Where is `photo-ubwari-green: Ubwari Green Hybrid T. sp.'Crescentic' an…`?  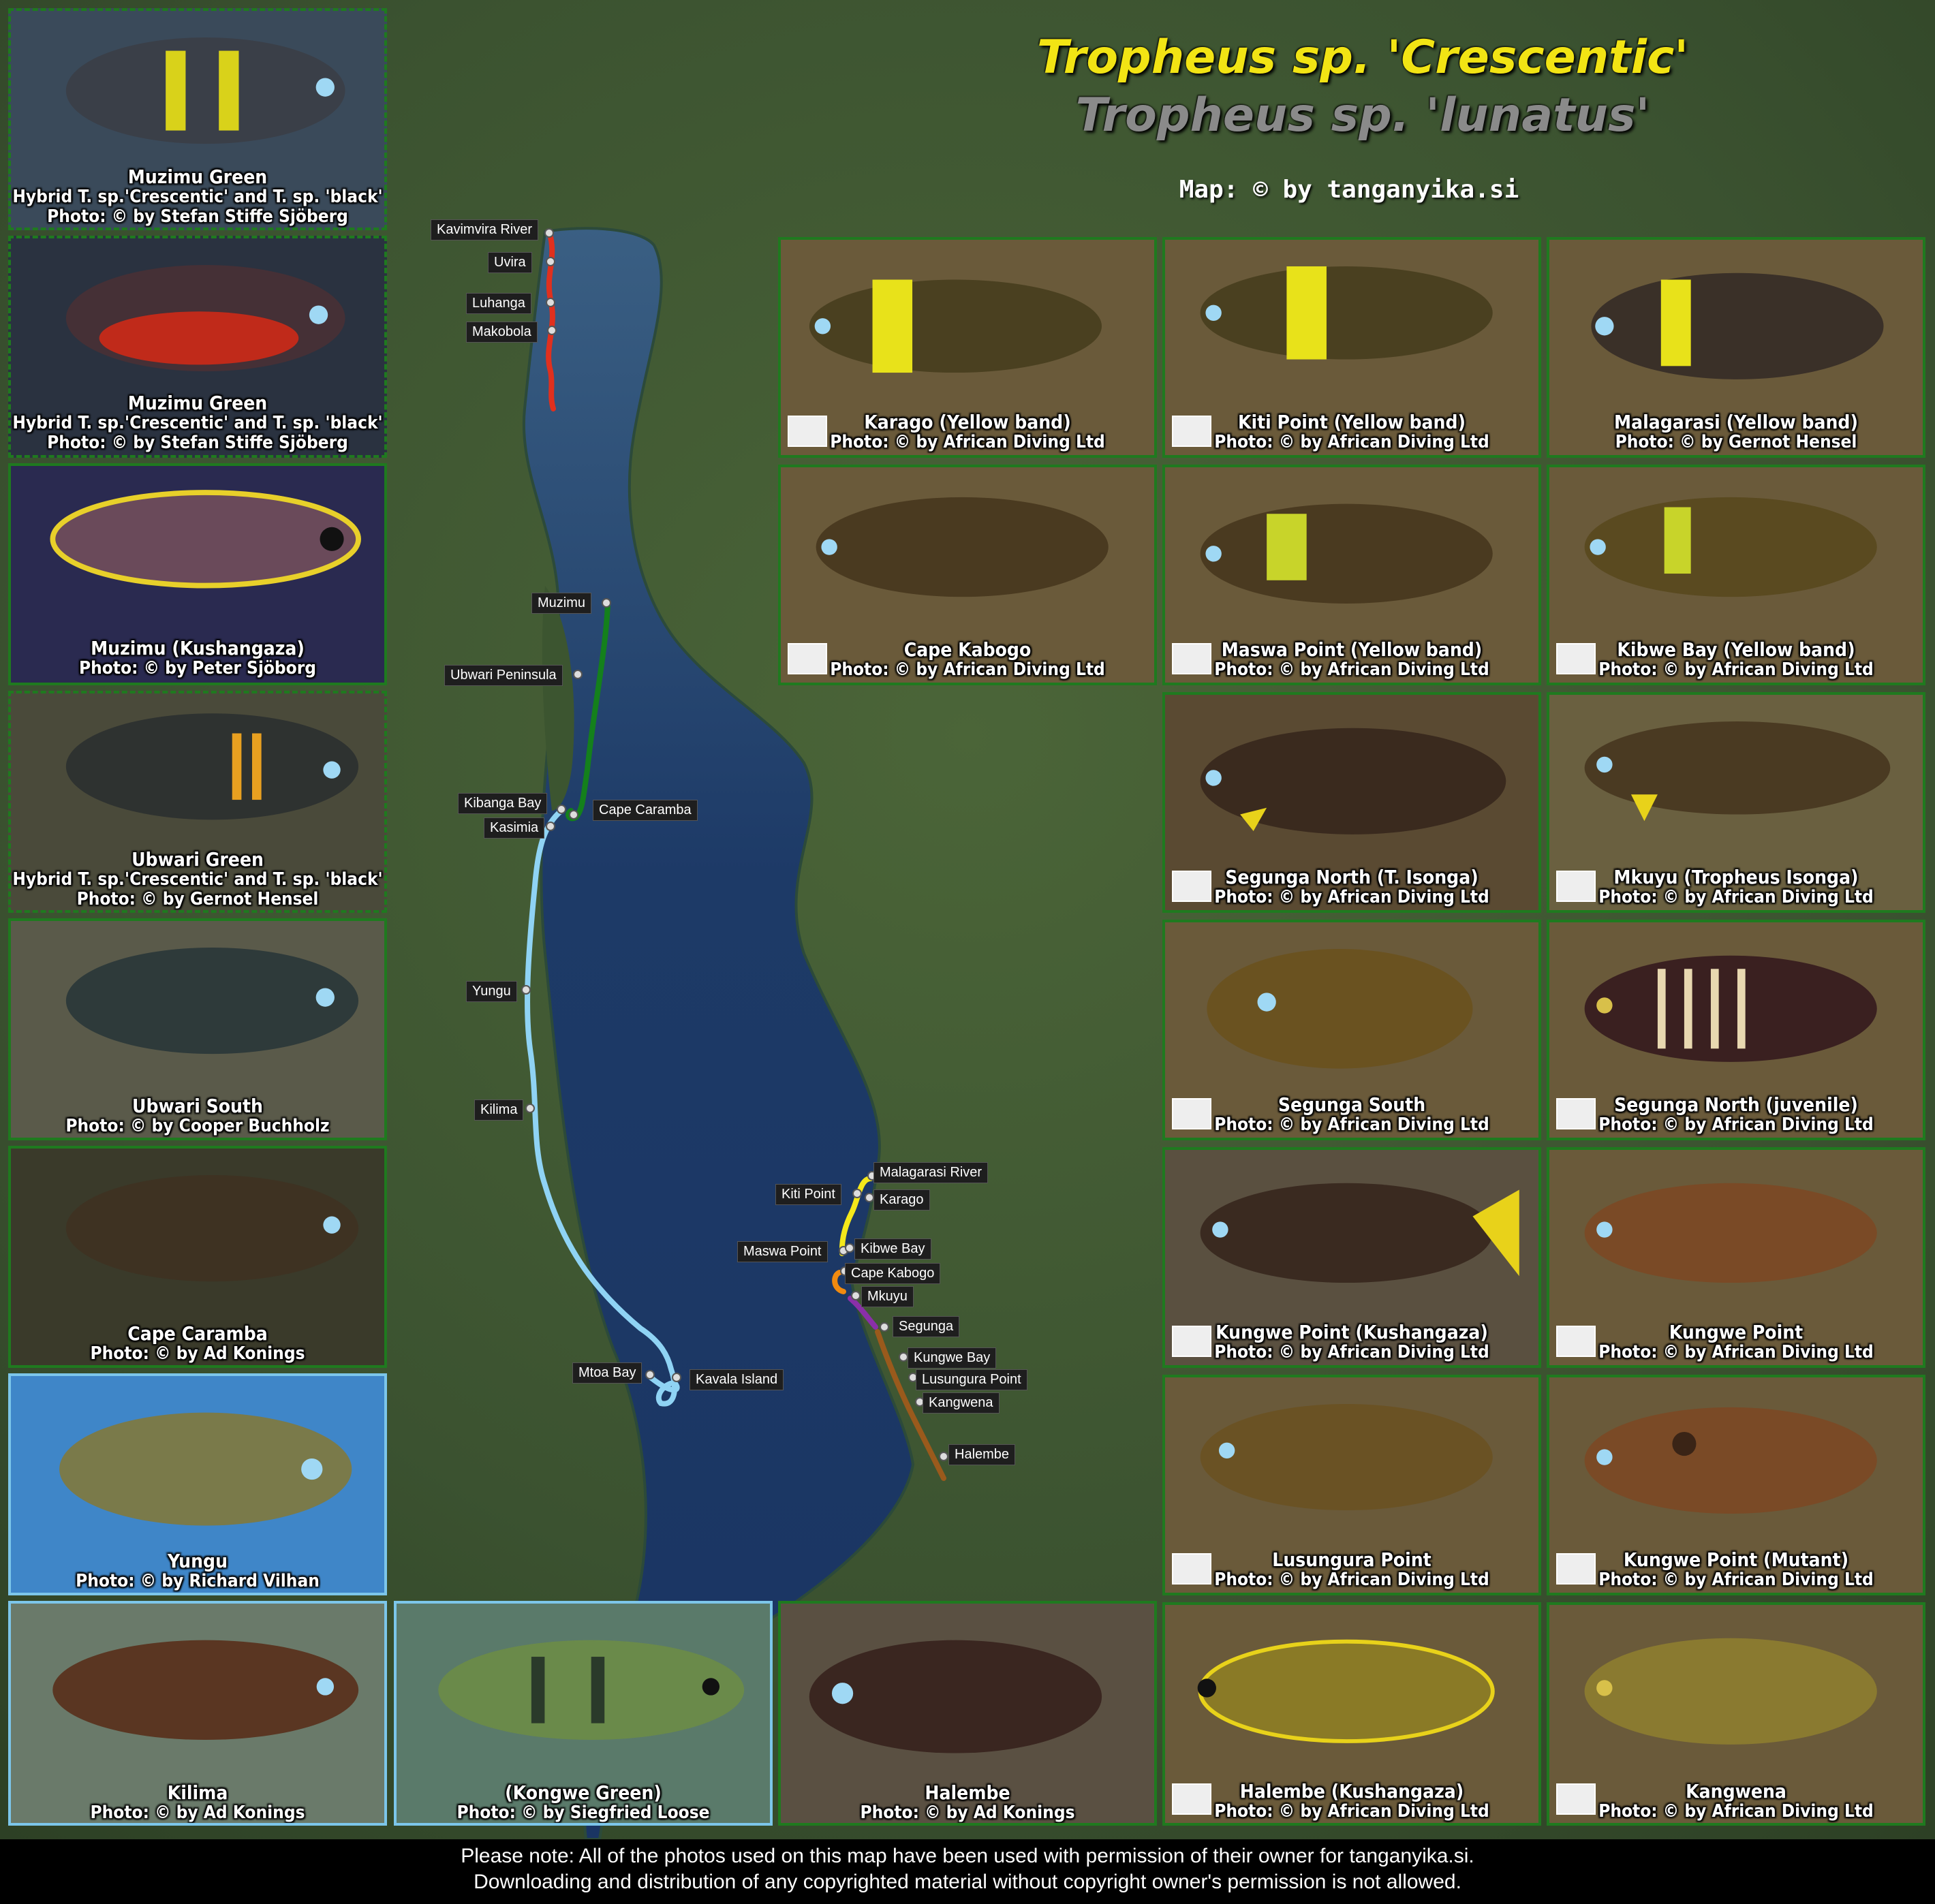
photo-ubwari-green: Ubwari Green Hybrid T. sp.'Crescentic' an… is located at coordinates (198, 802).